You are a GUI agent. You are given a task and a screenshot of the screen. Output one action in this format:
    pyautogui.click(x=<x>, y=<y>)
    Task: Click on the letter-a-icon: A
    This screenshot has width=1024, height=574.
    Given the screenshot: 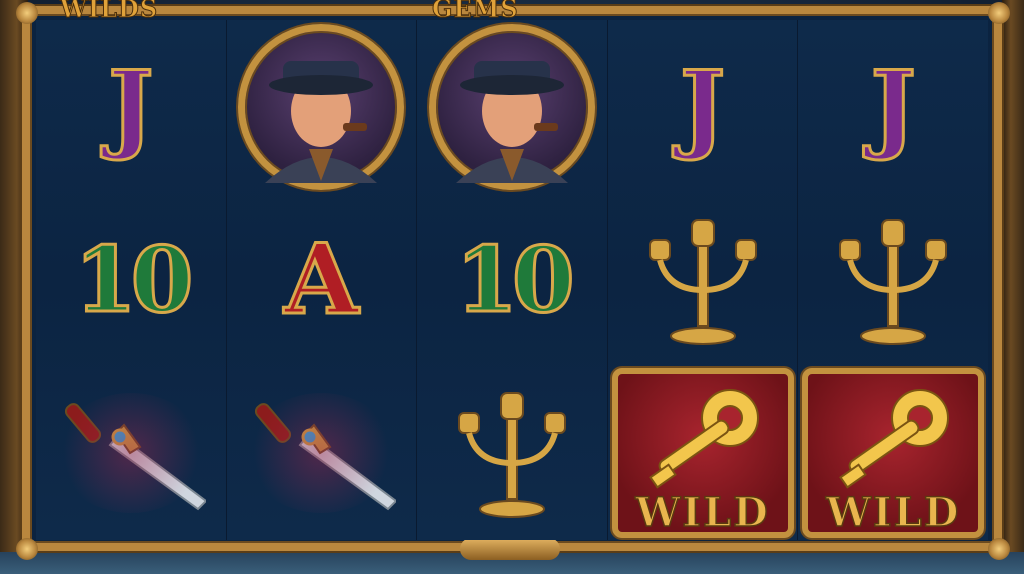 What is the action you would take?
    pyautogui.click(x=322, y=279)
    